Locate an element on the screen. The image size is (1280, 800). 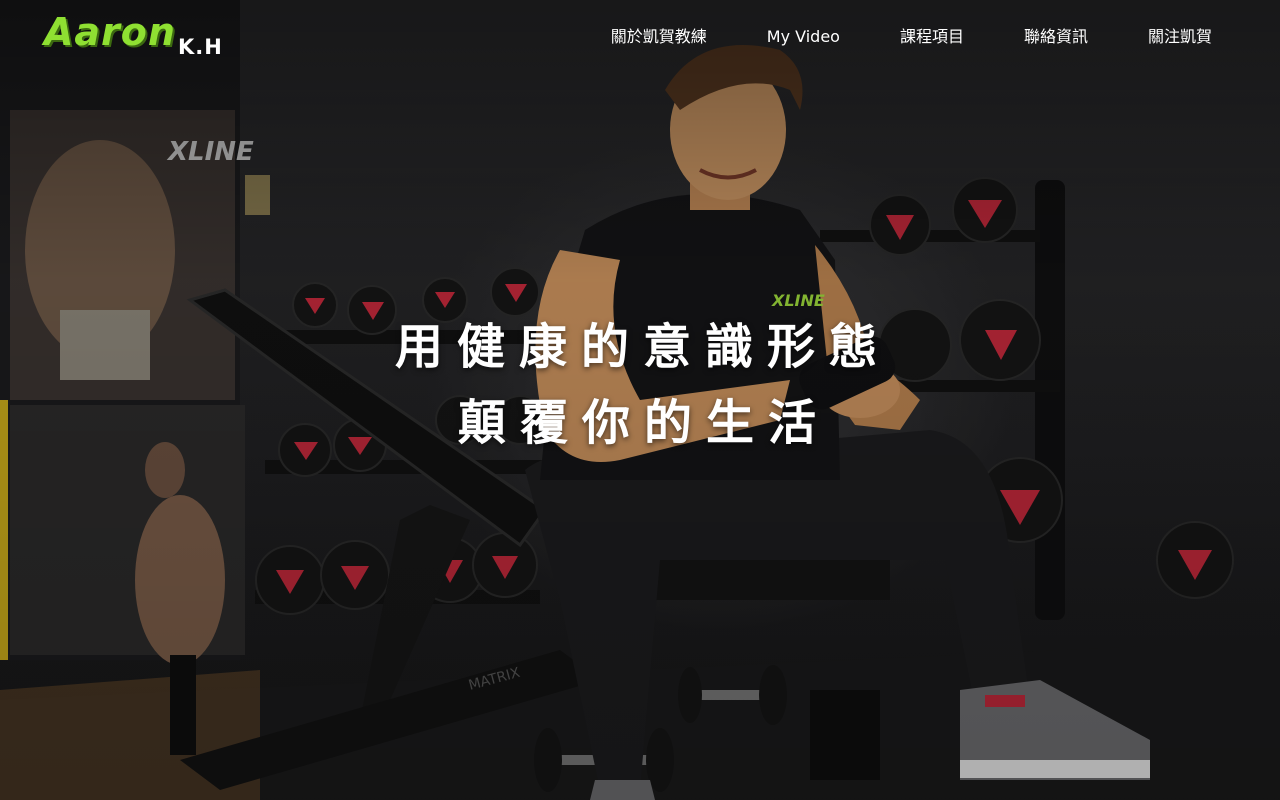
site-logo: Aaron K.H is located at coordinates (144, 37).